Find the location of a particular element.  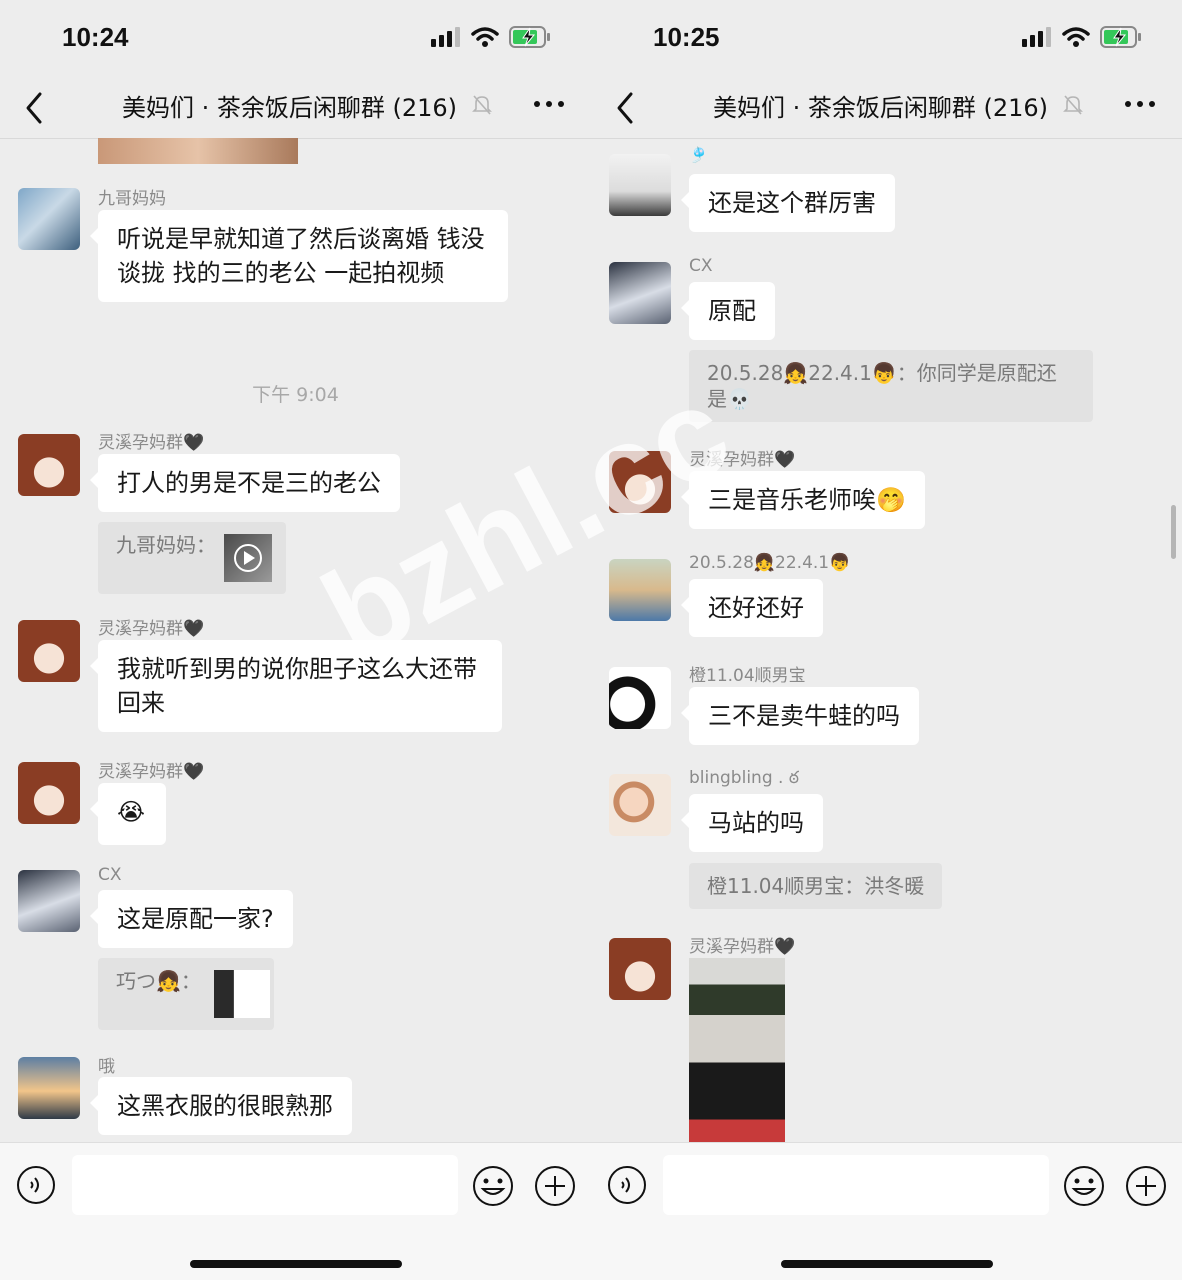

quoted-reply: 巧つ👧： is located at coordinates (186, 994).